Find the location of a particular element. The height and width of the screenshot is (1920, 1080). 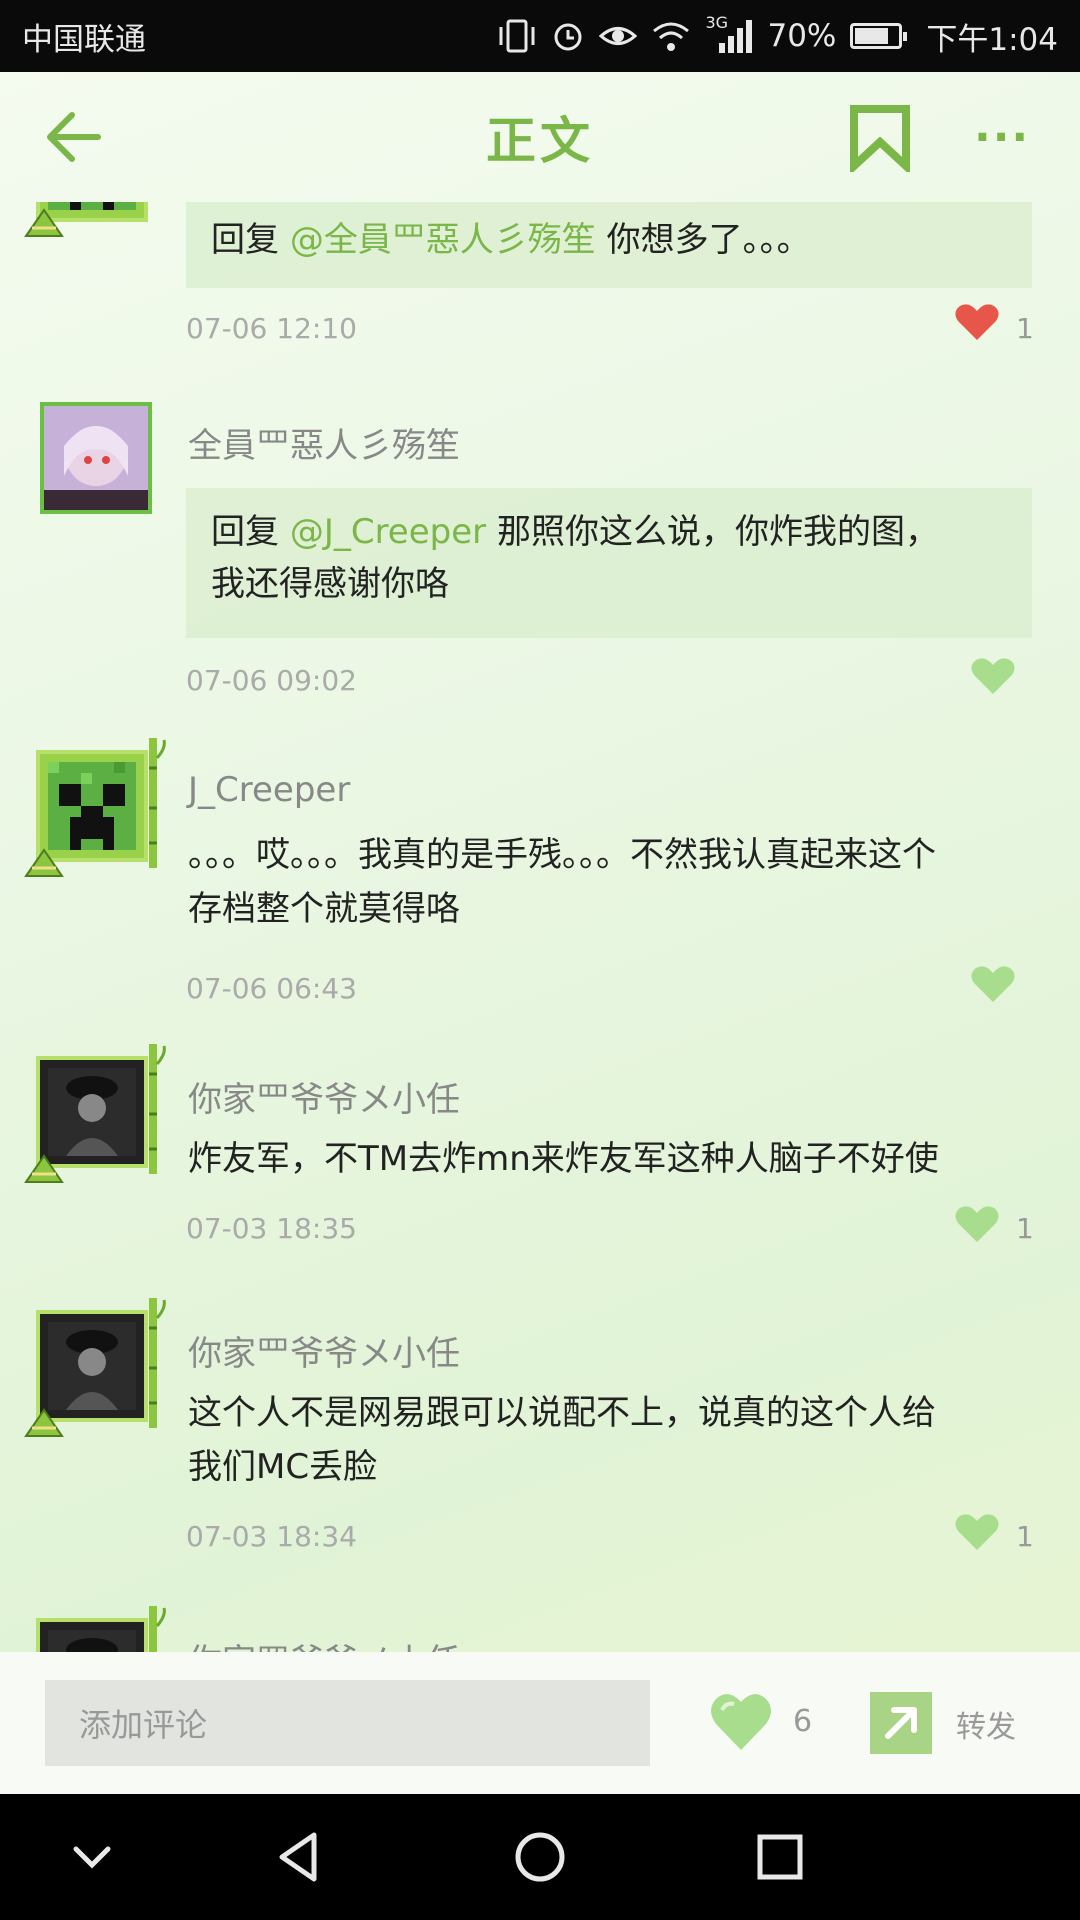

more-icon: ··· is located at coordinates (1002, 137).